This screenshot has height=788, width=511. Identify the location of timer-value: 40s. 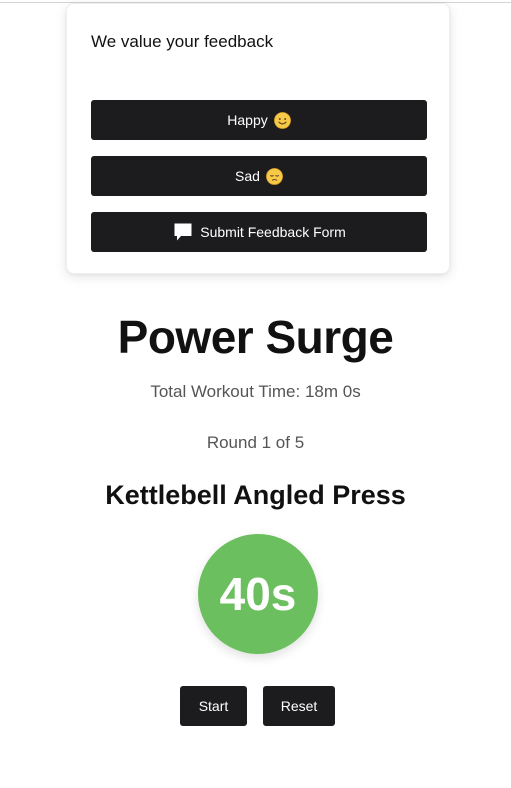
(258, 594).